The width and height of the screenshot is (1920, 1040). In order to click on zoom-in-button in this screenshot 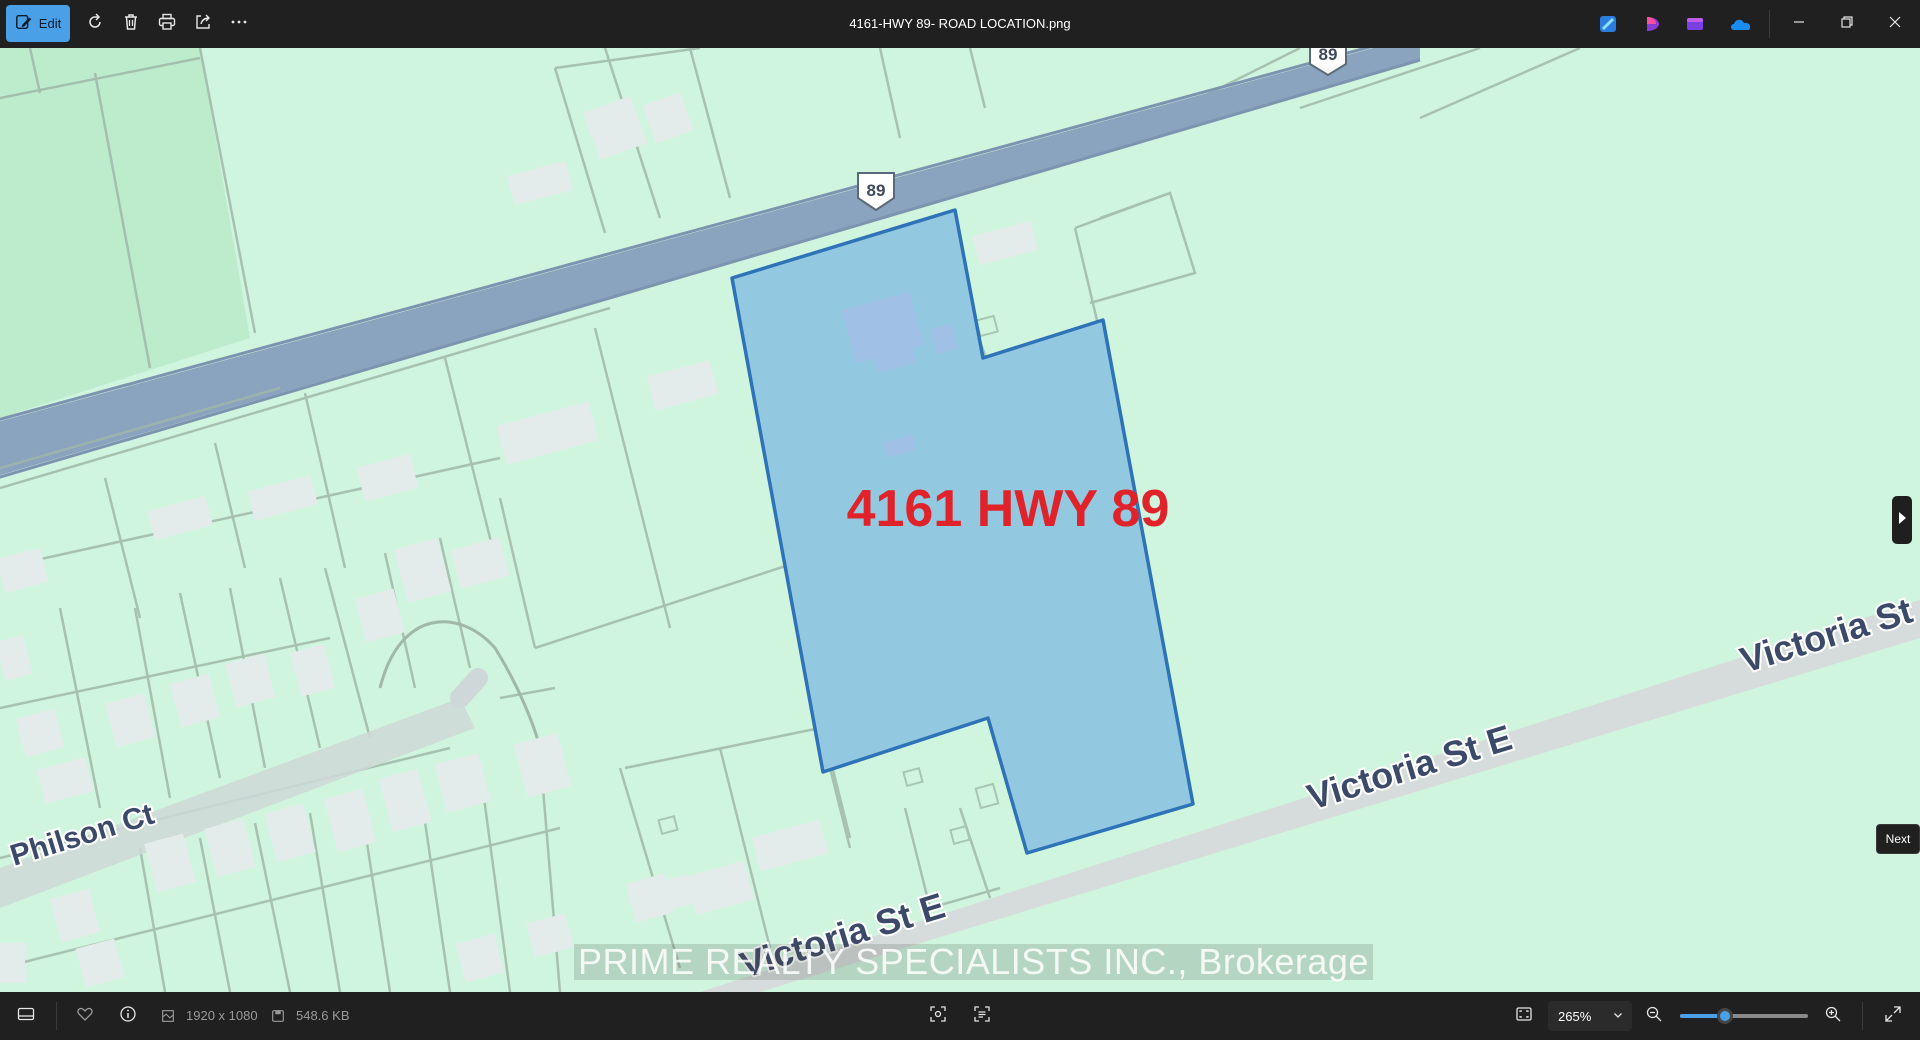, I will do `click(1833, 1016)`.